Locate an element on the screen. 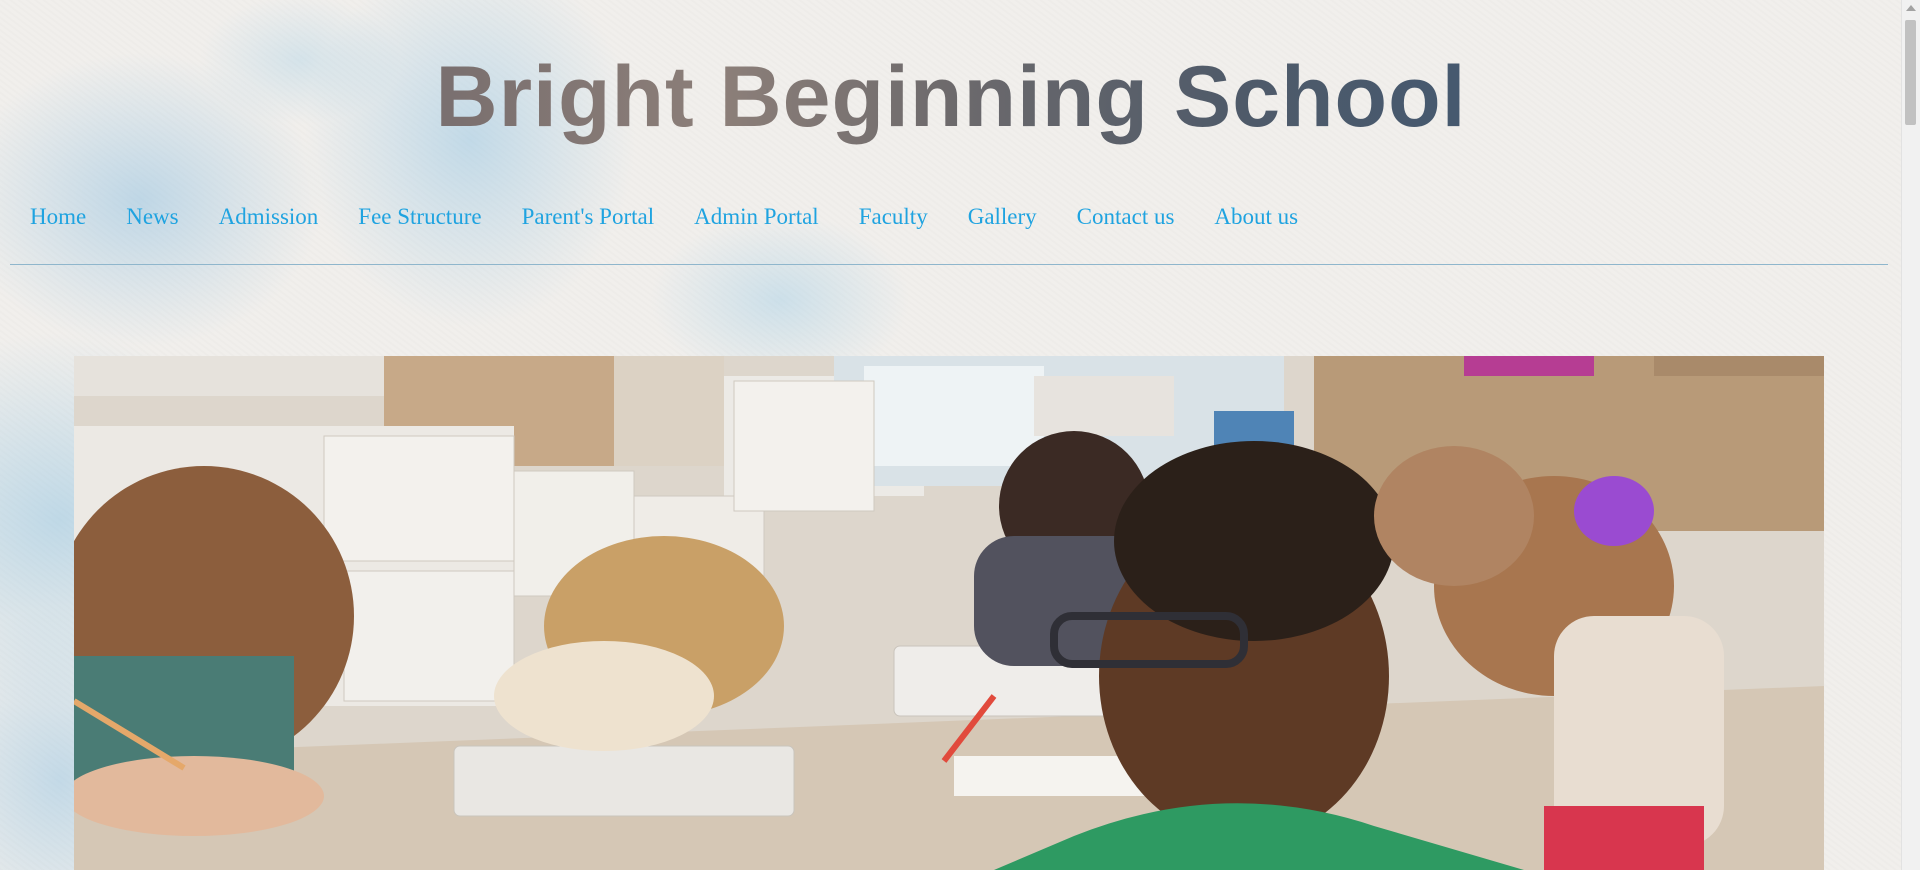  nav-contact-us: Contact us is located at coordinates (1126, 217).